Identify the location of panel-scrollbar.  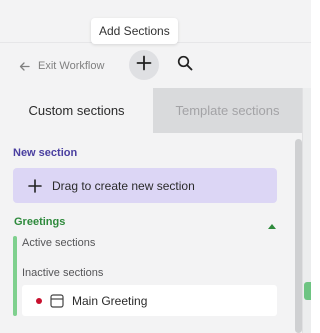
(298, 236).